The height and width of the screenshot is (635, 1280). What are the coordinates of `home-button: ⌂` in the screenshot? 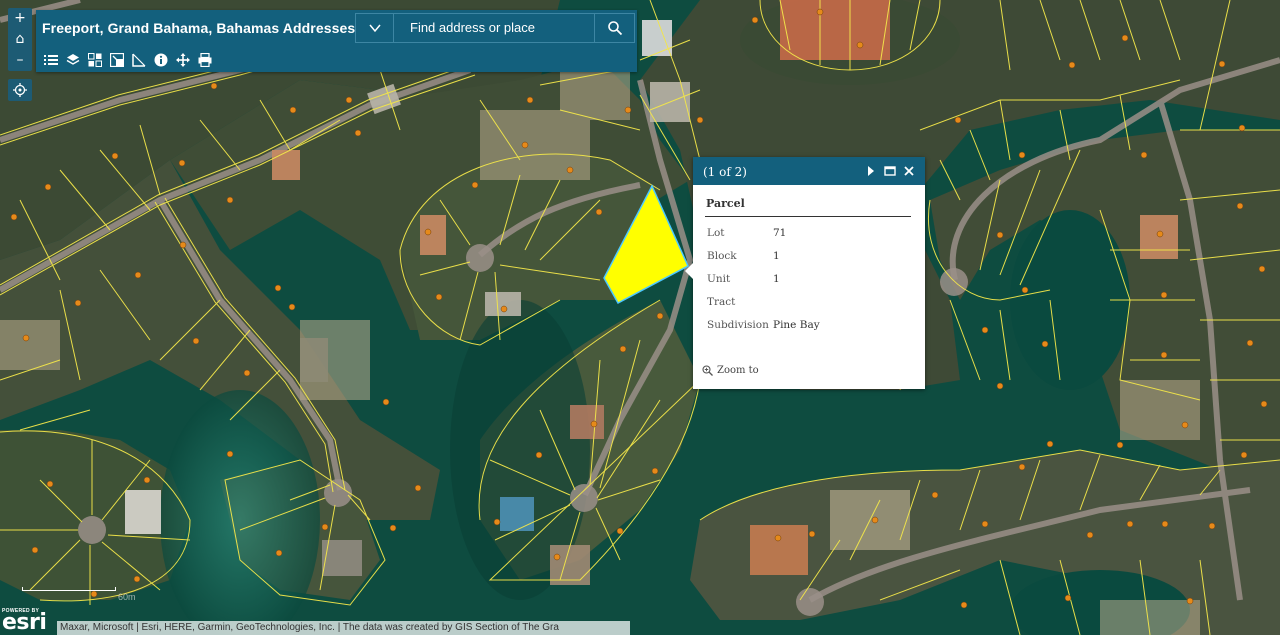 It's located at (20, 39).